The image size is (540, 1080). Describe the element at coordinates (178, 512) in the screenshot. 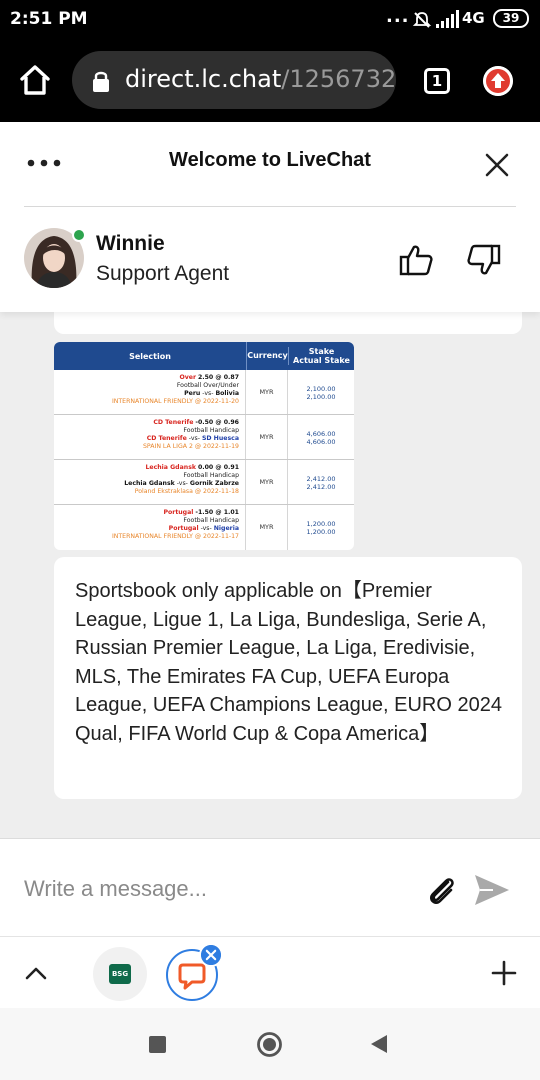

I see `bet-pick: Portugal` at that location.